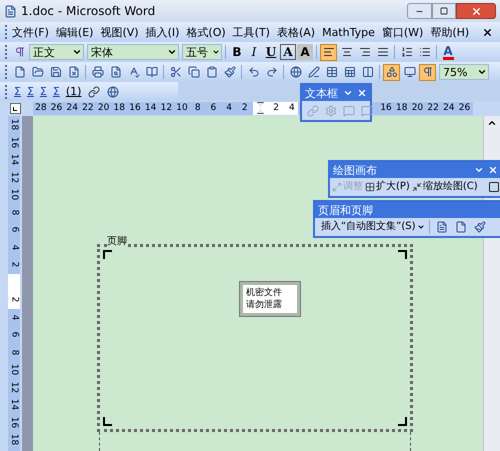 This screenshot has height=451, width=500. What do you see at coordinates (260, 108) in the screenshot?
I see `indent-marker` at bounding box center [260, 108].